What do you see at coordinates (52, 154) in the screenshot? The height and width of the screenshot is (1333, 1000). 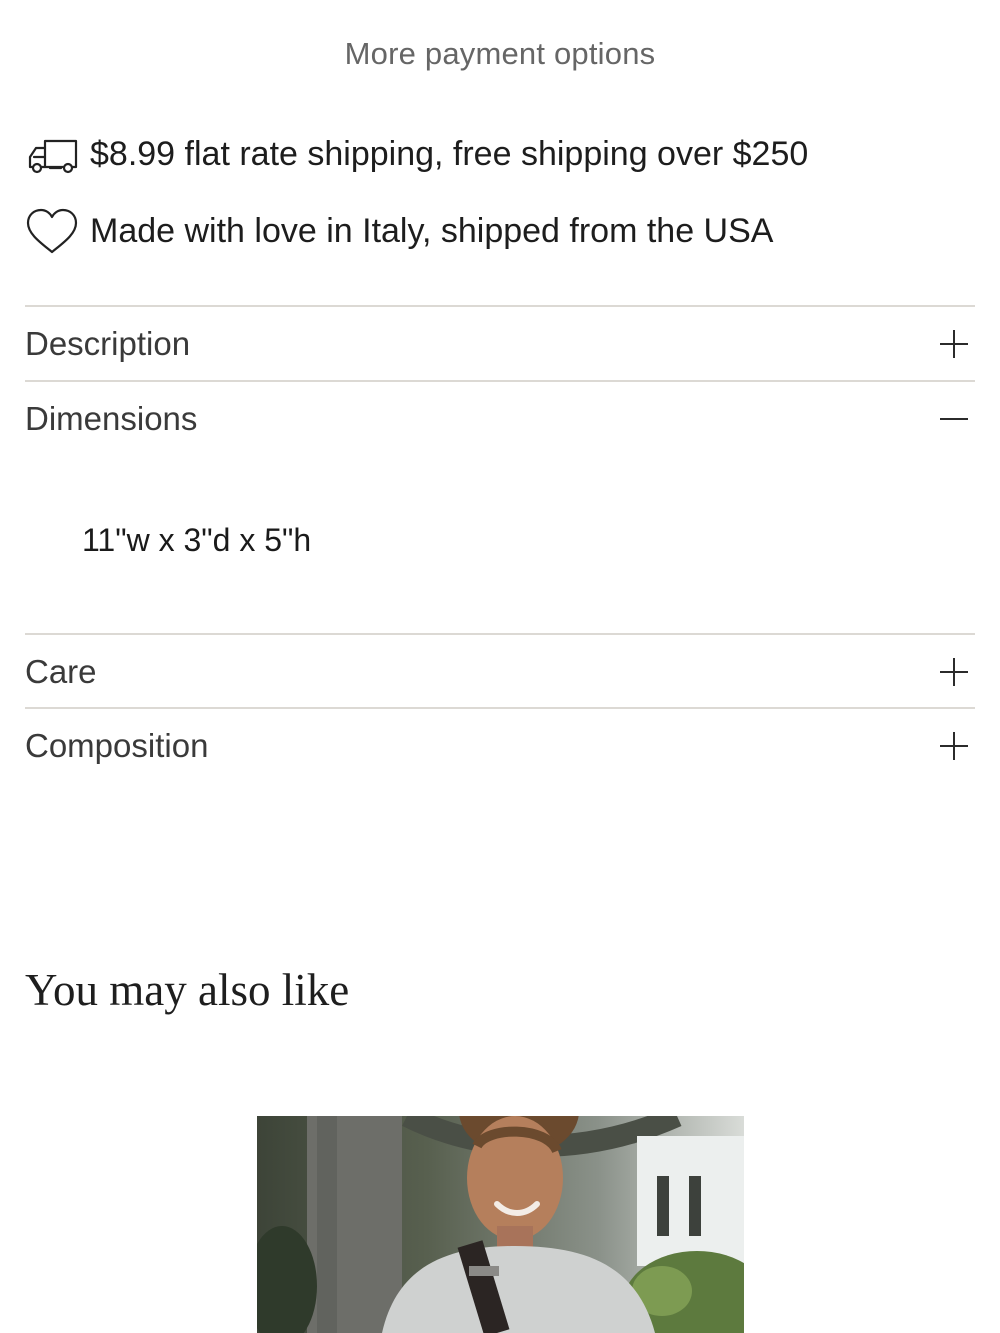 I see `delivery-truck-icon` at bounding box center [52, 154].